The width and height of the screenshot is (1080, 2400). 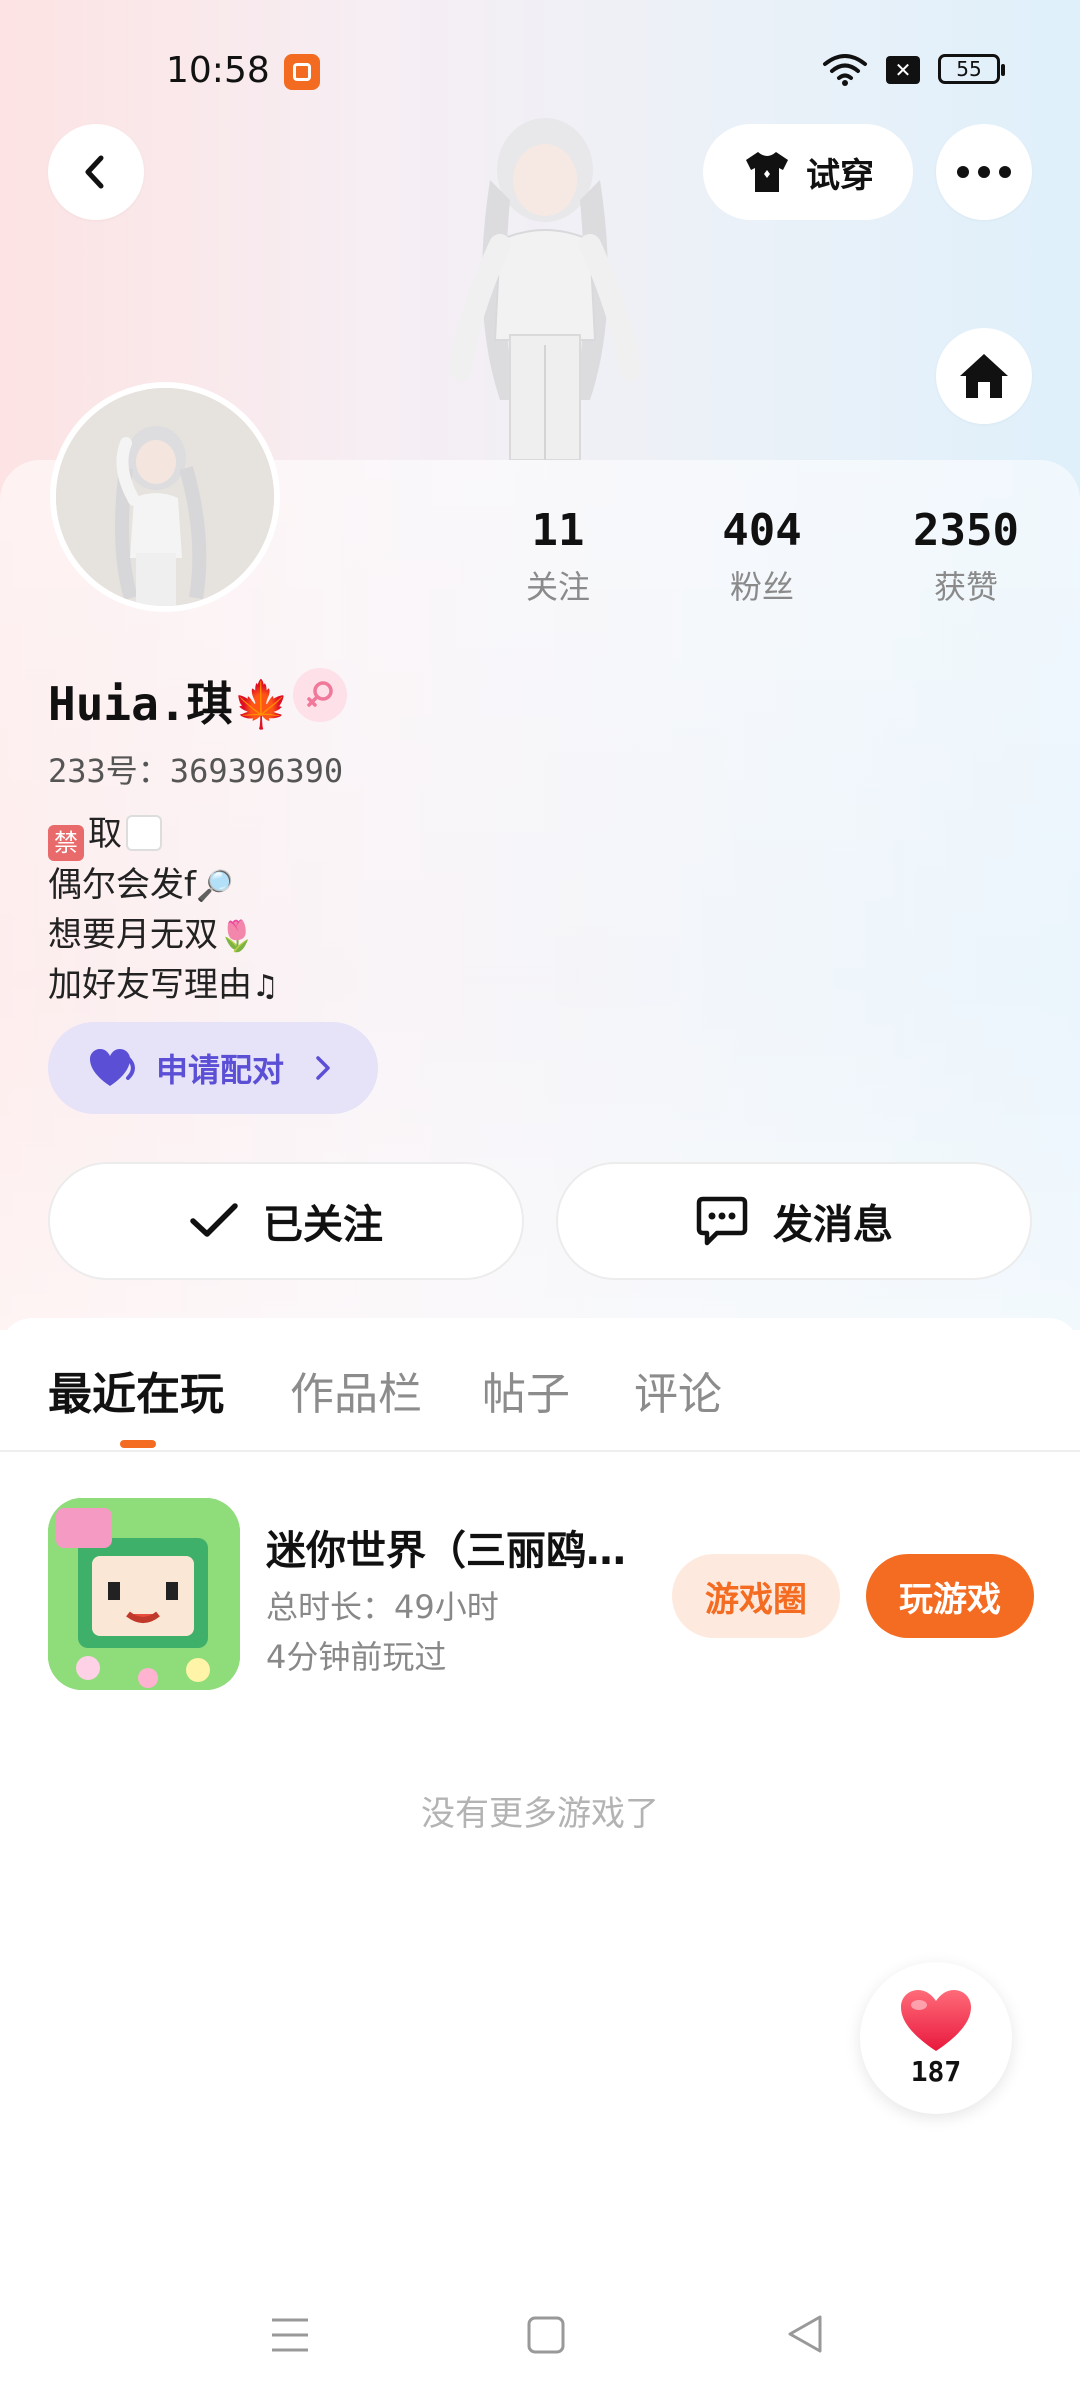 What do you see at coordinates (543, 1596) in the screenshot?
I see `game-list-item: 迷你世界（三丽鸥… 总时长：49小时 4分钟前玩过 游戏圈 玩游戏` at bounding box center [543, 1596].